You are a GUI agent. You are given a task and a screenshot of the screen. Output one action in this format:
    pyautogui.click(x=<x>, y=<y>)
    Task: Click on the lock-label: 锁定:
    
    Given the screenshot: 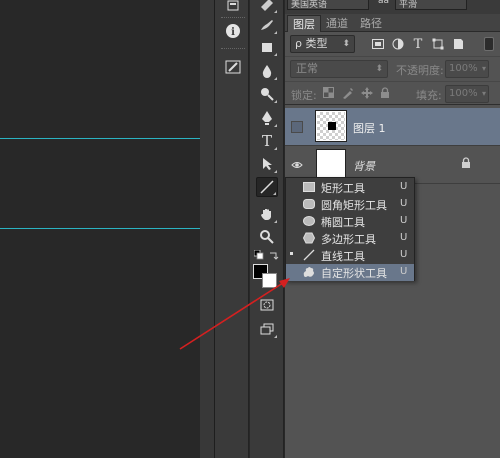 What is the action you would take?
    pyautogui.click(x=304, y=95)
    